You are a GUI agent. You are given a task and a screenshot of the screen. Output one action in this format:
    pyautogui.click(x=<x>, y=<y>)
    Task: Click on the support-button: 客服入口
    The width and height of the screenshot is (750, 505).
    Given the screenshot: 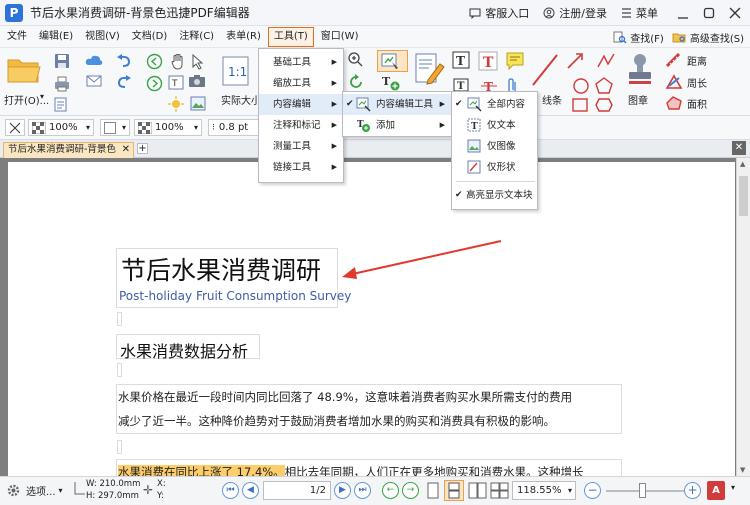 What is the action you would take?
    pyautogui.click(x=499, y=13)
    